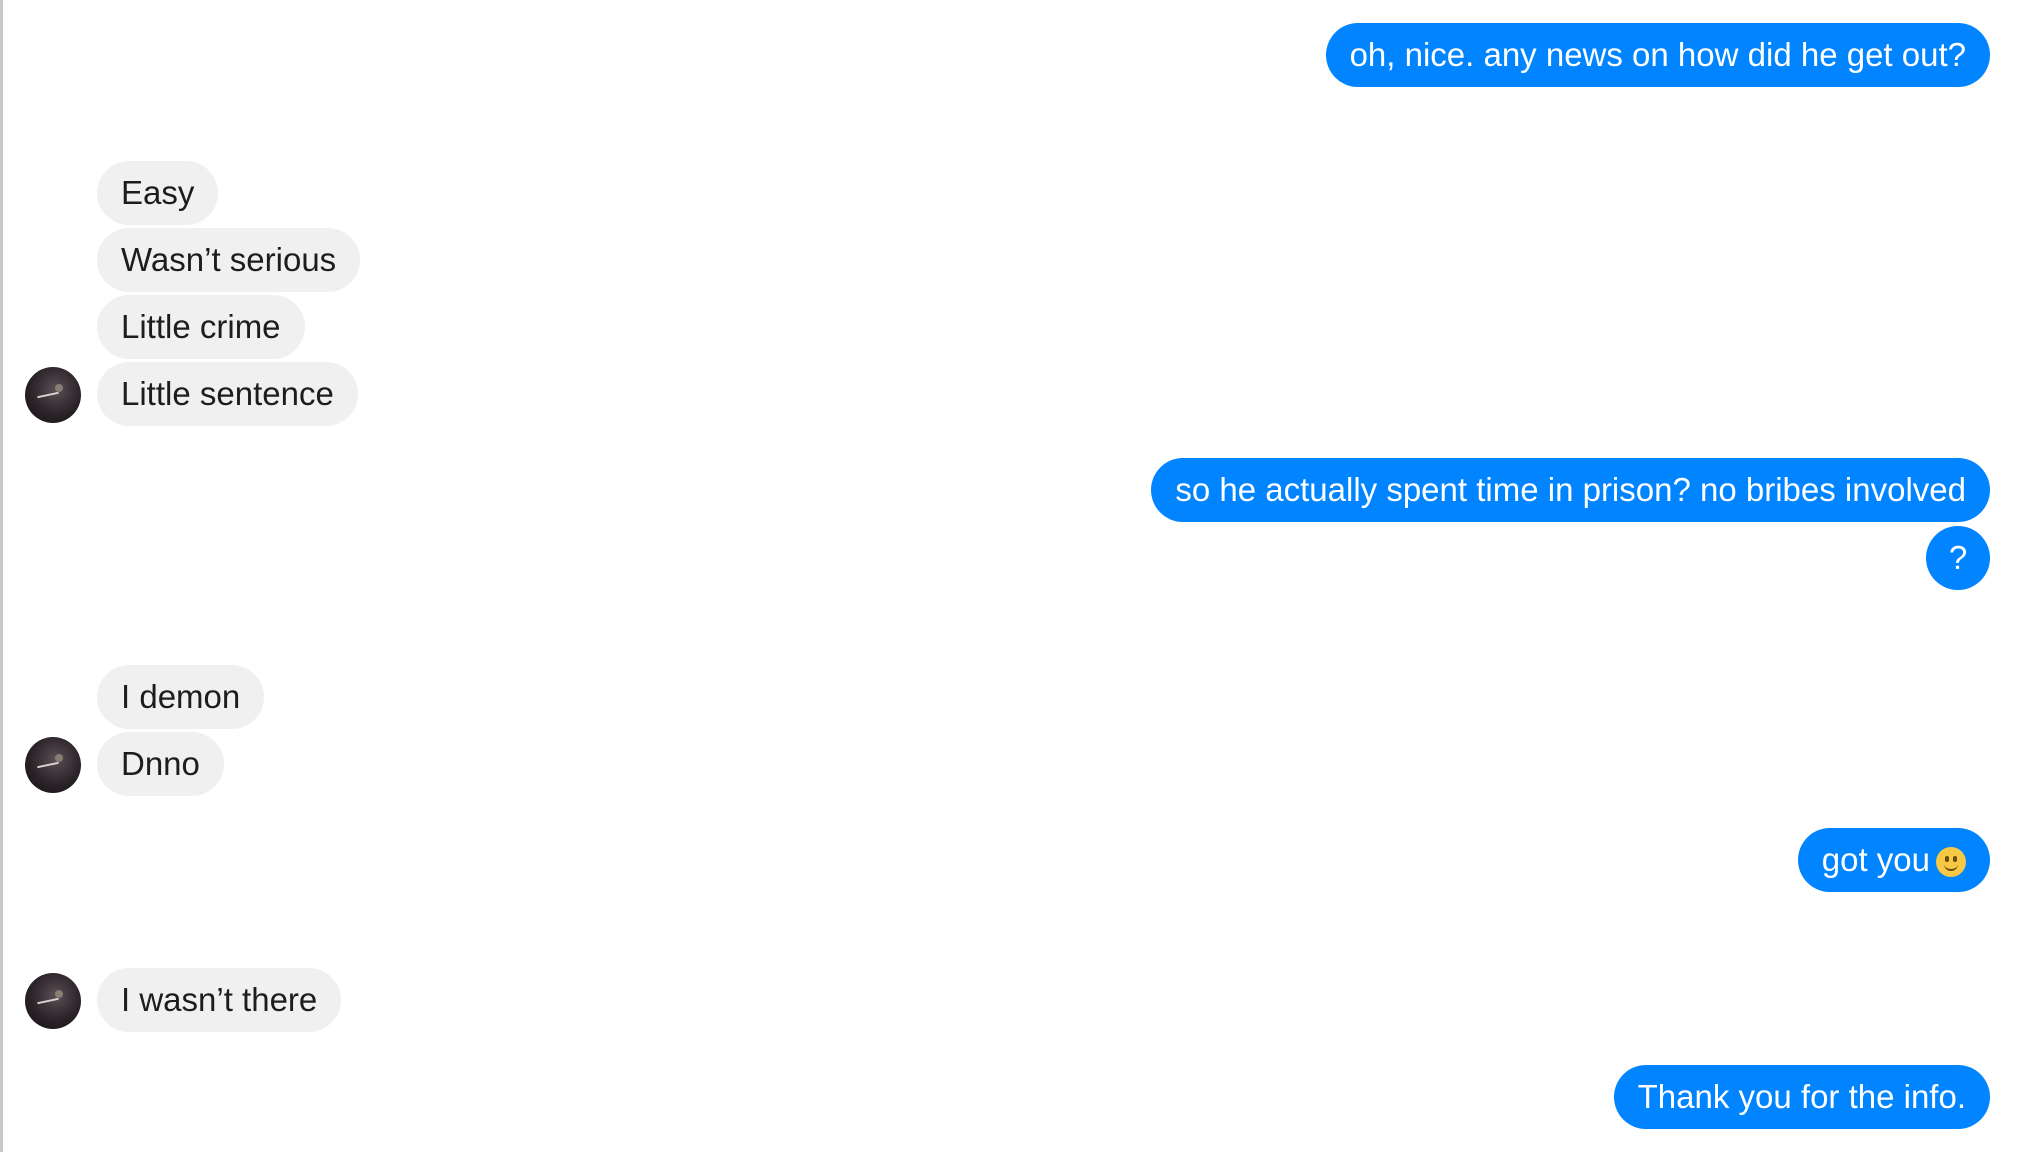 Image resolution: width=2026 pixels, height=1152 pixels. I want to click on message-bubble-incoming: Little sentence, so click(227, 394).